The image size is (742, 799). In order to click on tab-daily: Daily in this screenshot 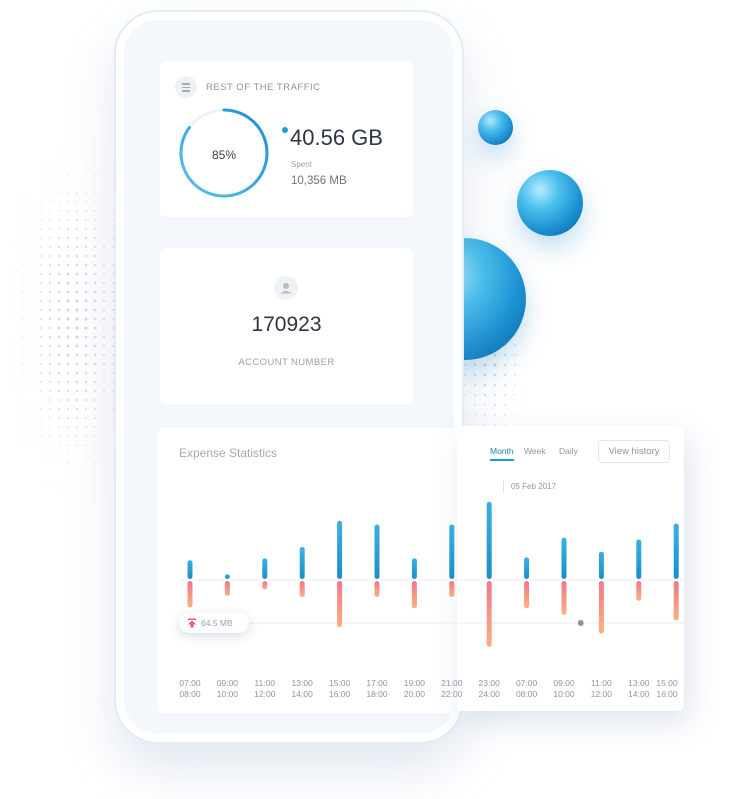, I will do `click(568, 451)`.